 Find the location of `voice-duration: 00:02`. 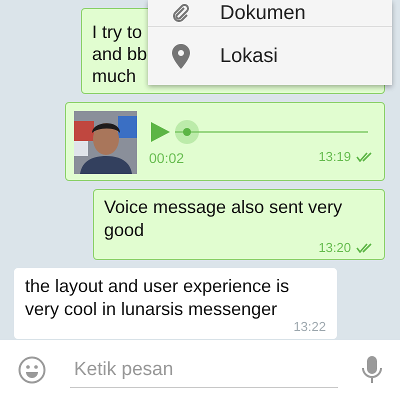

voice-duration: 00:02 is located at coordinates (166, 158).